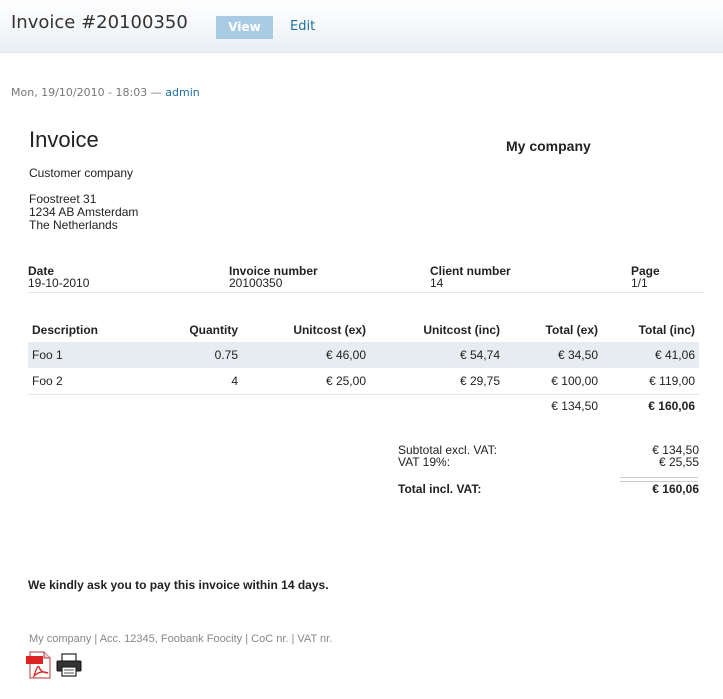 Image resolution: width=723 pixels, height=699 pixels. What do you see at coordinates (639, 283) in the screenshot?
I see `meta-page-value: 1/1` at bounding box center [639, 283].